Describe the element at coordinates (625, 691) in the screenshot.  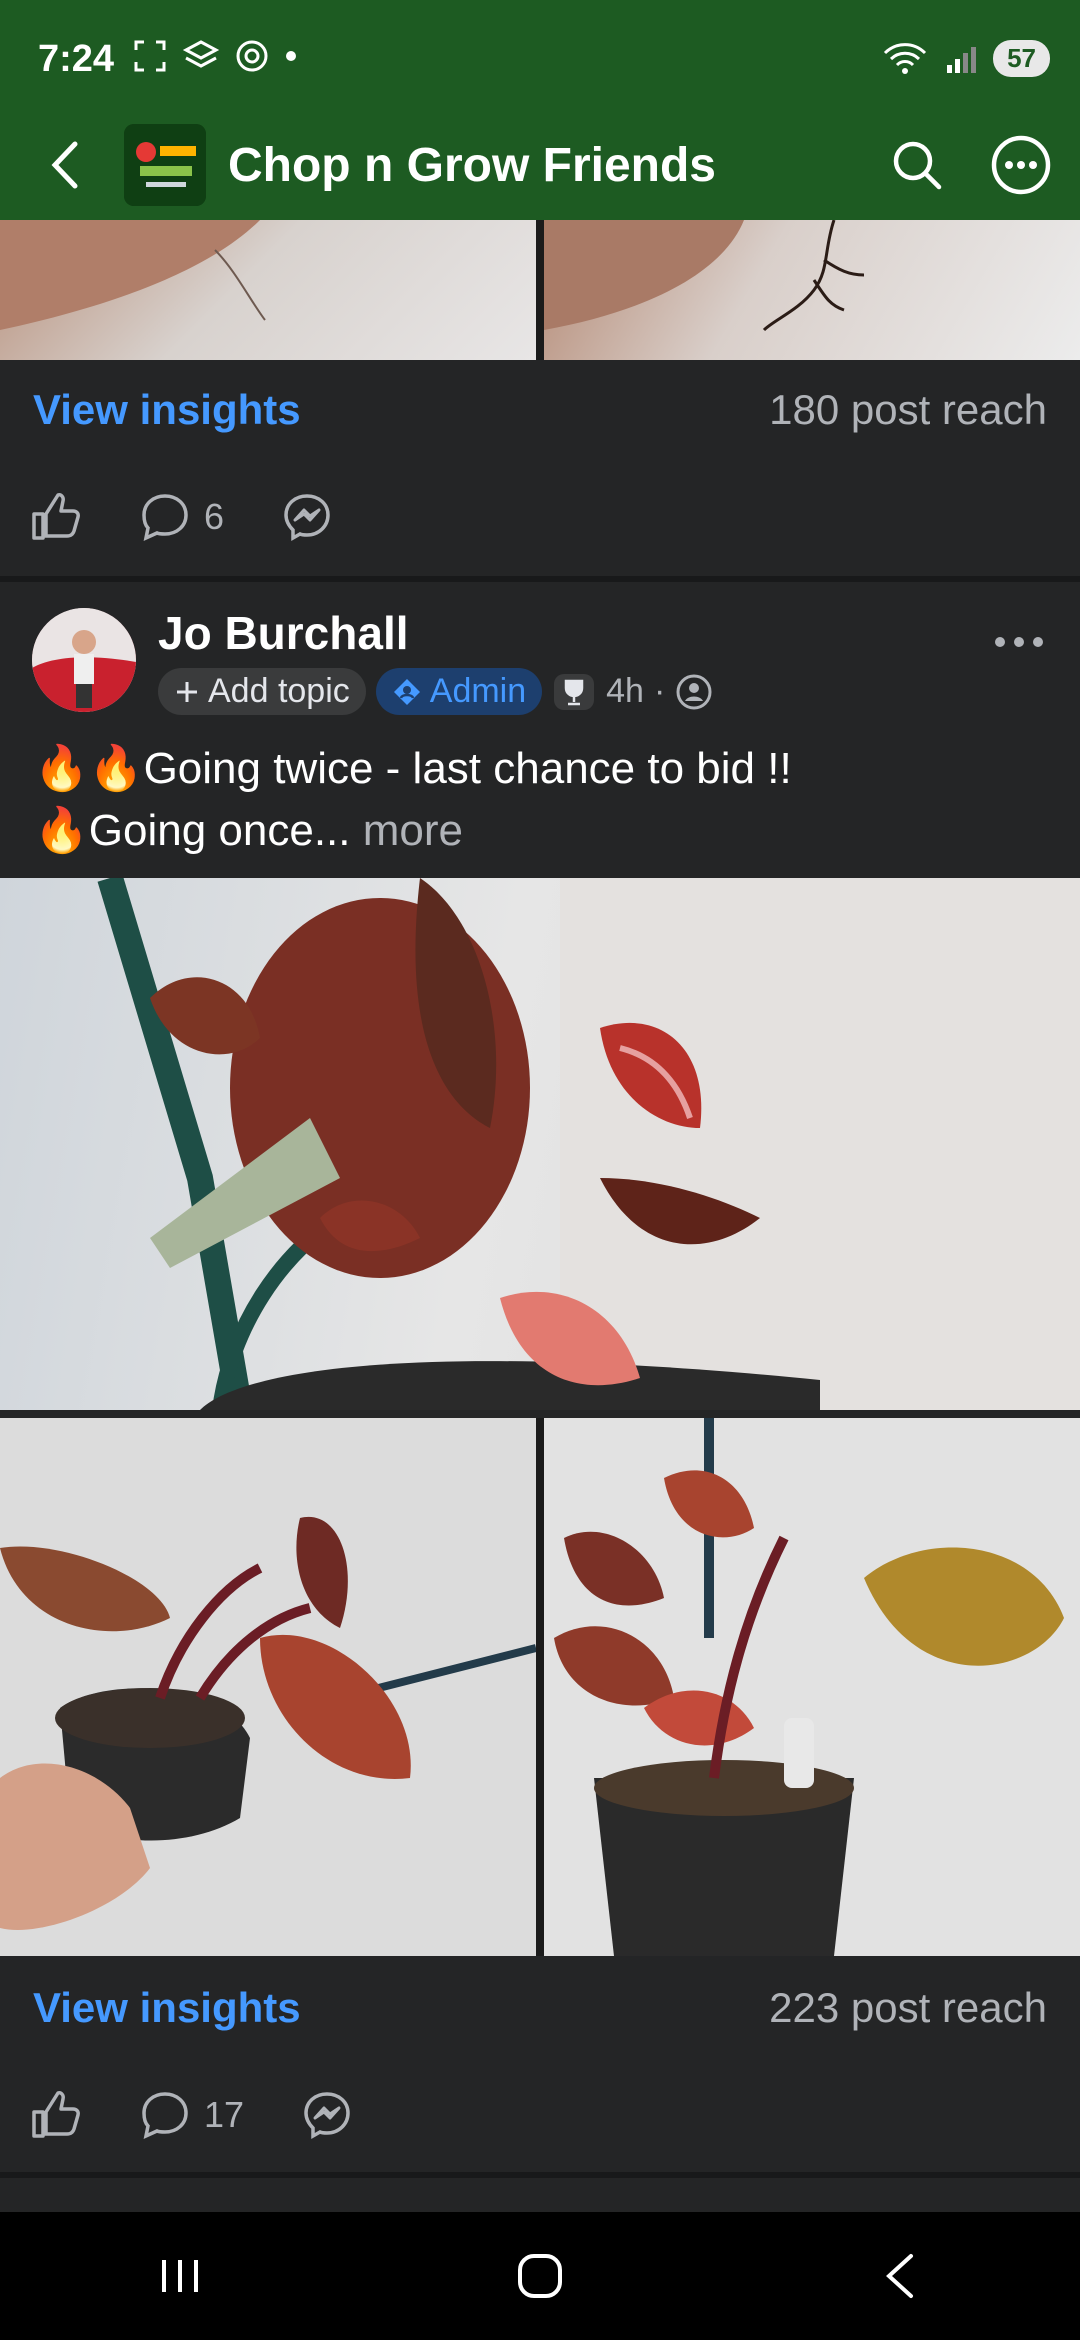
I see `post-time: 4h` at that location.